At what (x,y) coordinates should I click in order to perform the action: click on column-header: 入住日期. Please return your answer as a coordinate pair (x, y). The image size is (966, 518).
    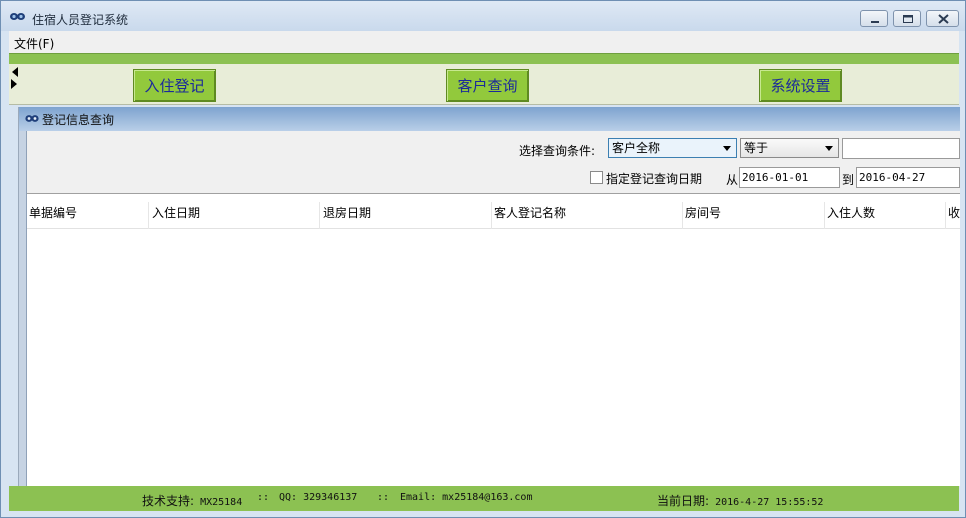
    Looking at the image, I should click on (176, 212).